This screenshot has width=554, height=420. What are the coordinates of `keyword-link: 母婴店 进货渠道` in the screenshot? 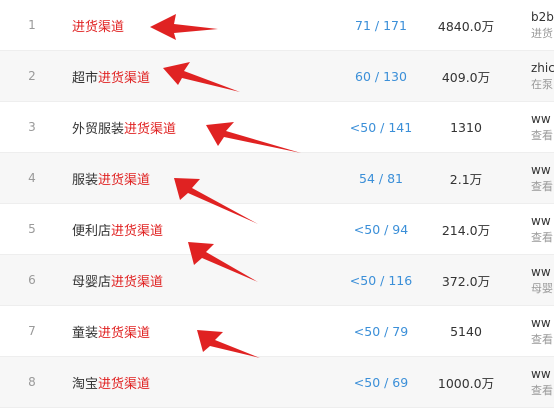 It's located at (117, 280).